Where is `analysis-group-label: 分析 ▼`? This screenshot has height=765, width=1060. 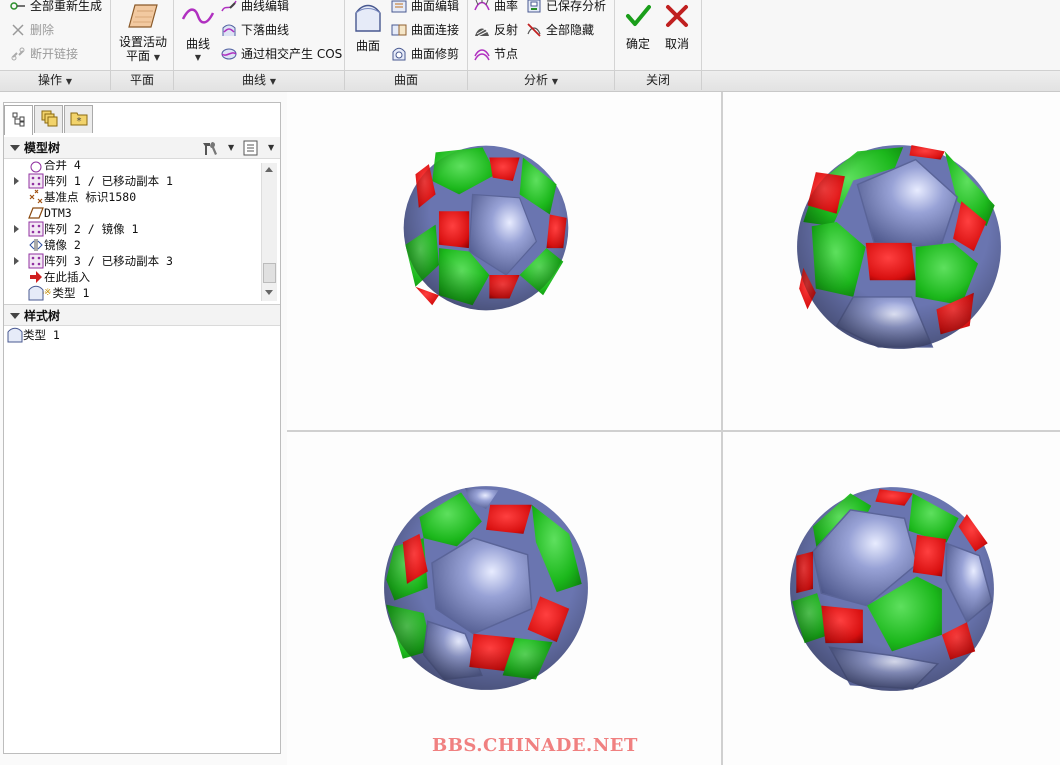
analysis-group-label: 分析 ▼ is located at coordinates (541, 80).